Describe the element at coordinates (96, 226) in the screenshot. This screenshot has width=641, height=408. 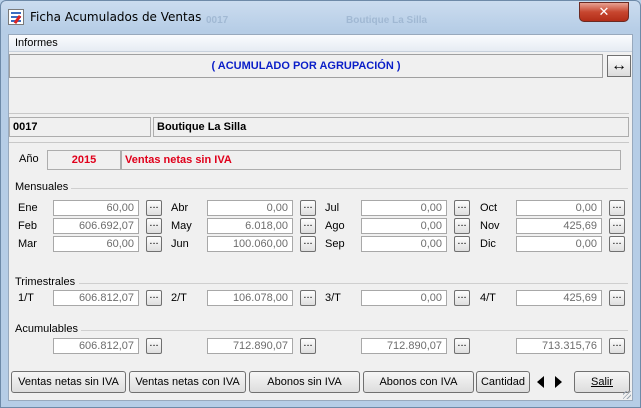
I see `month-input: 606.692,07` at that location.